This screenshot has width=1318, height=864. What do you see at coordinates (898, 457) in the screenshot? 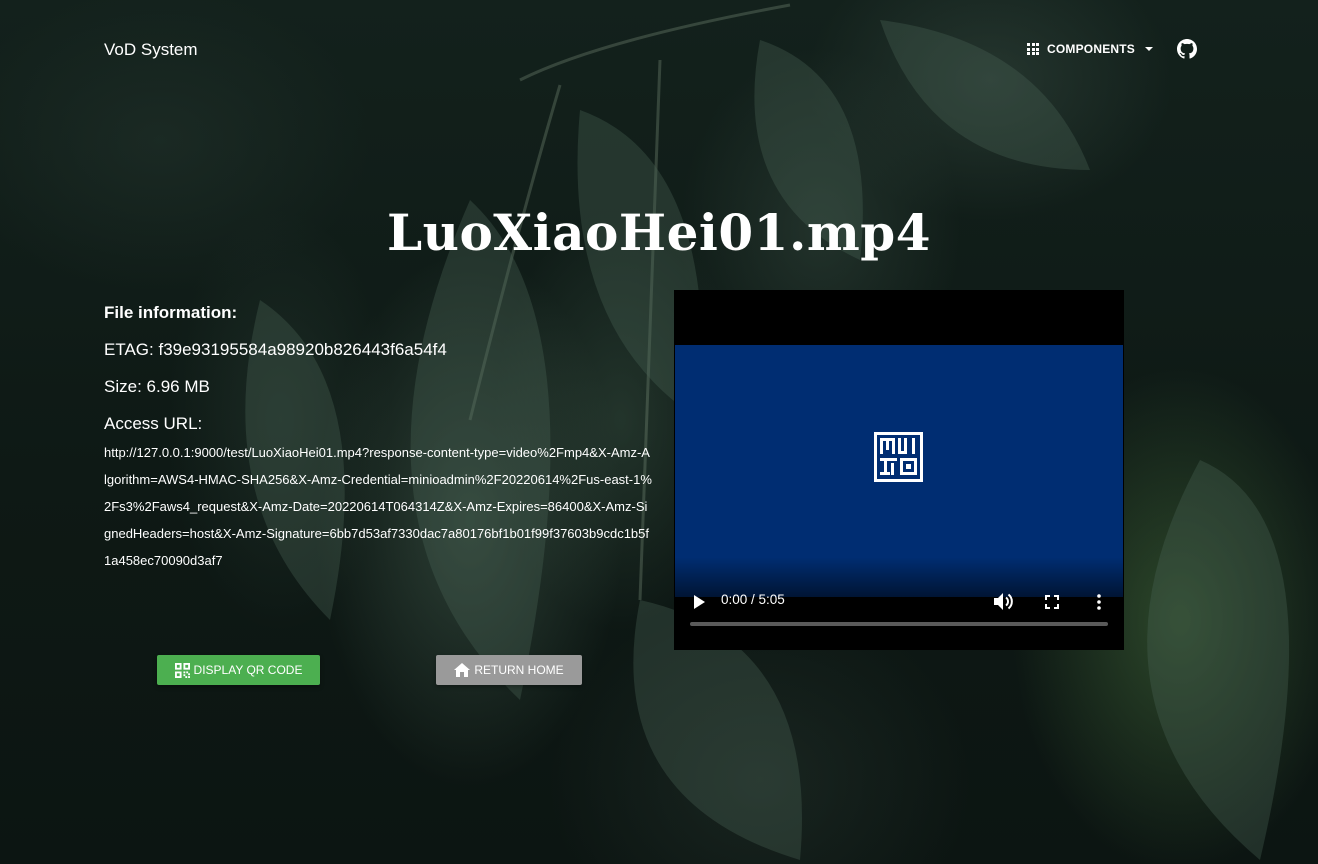
I see `video-logo-icon` at bounding box center [898, 457].